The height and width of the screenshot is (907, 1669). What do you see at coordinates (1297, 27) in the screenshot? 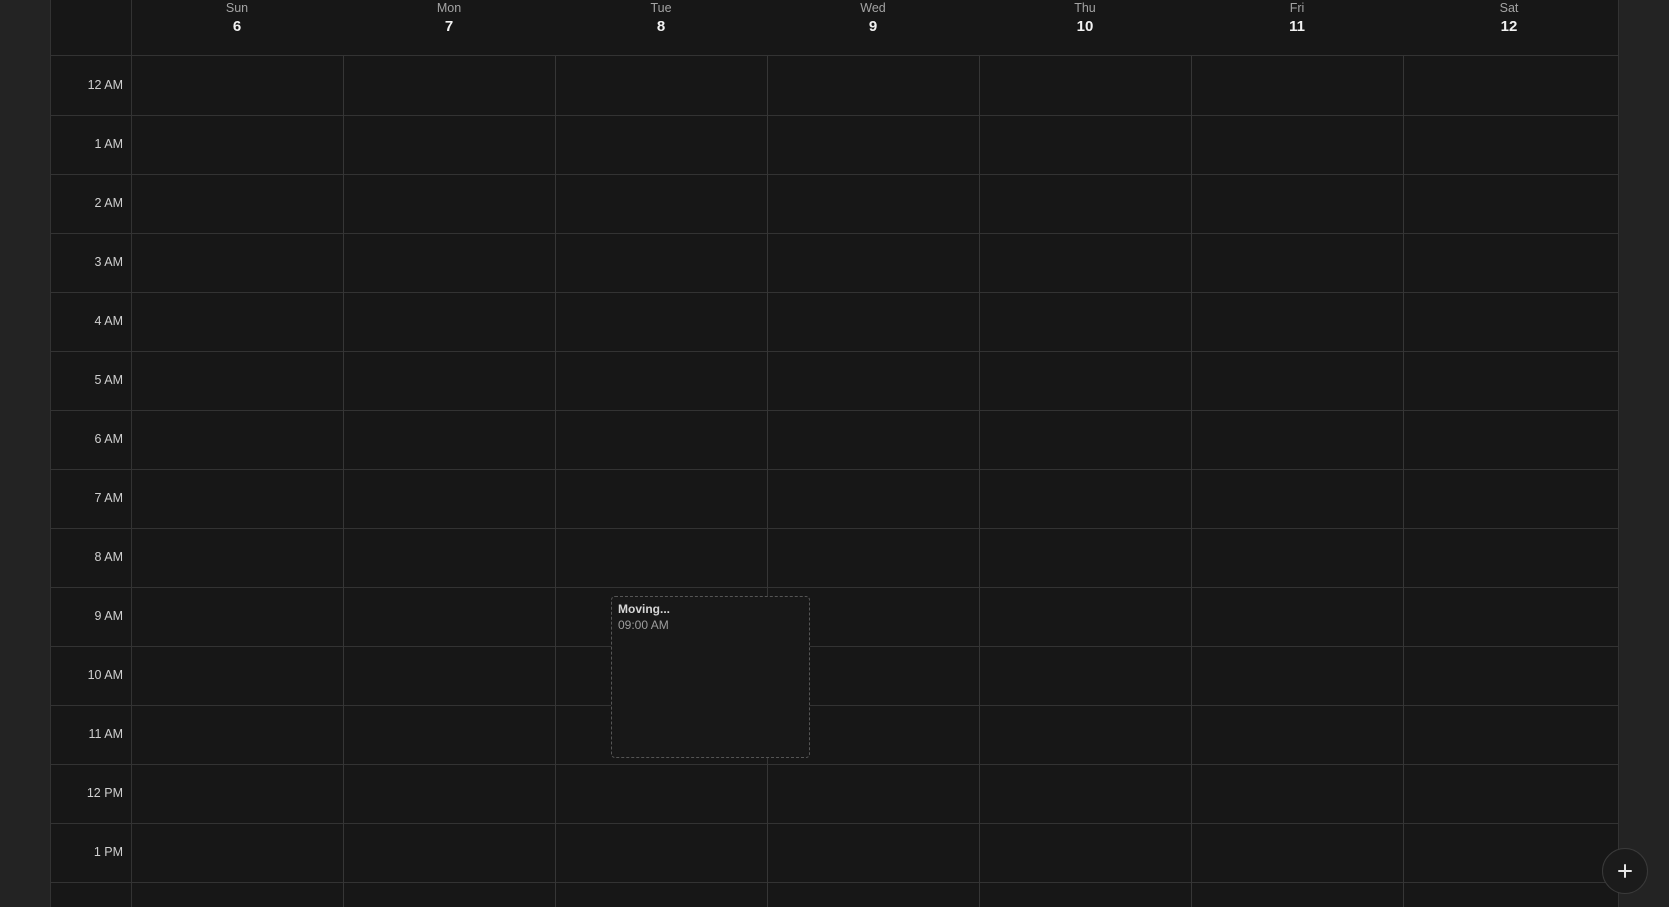
I see `day-header-fri: Fri 11` at bounding box center [1297, 27].